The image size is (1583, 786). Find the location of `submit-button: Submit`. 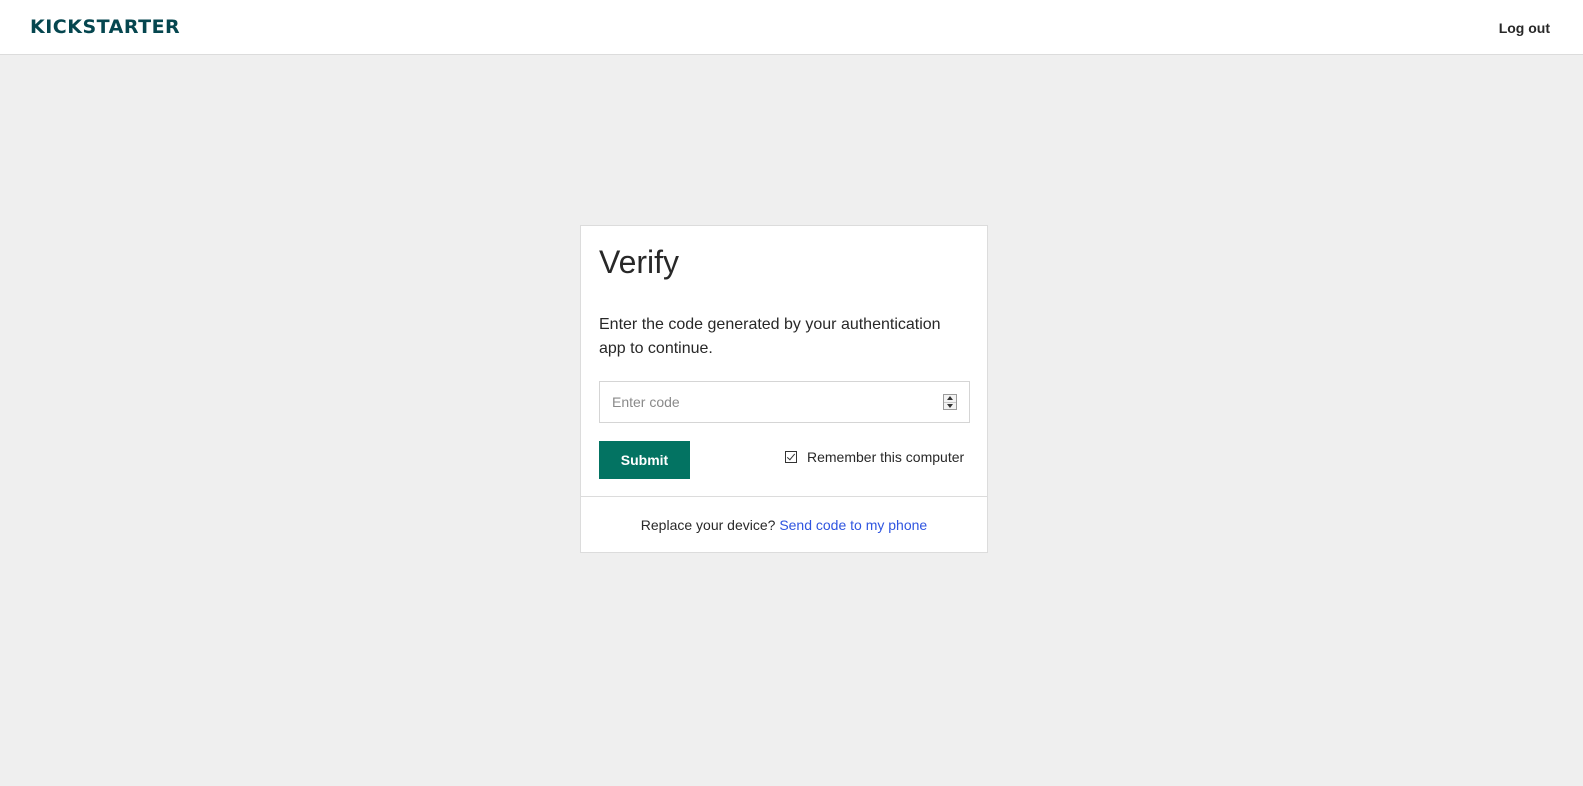

submit-button: Submit is located at coordinates (644, 460).